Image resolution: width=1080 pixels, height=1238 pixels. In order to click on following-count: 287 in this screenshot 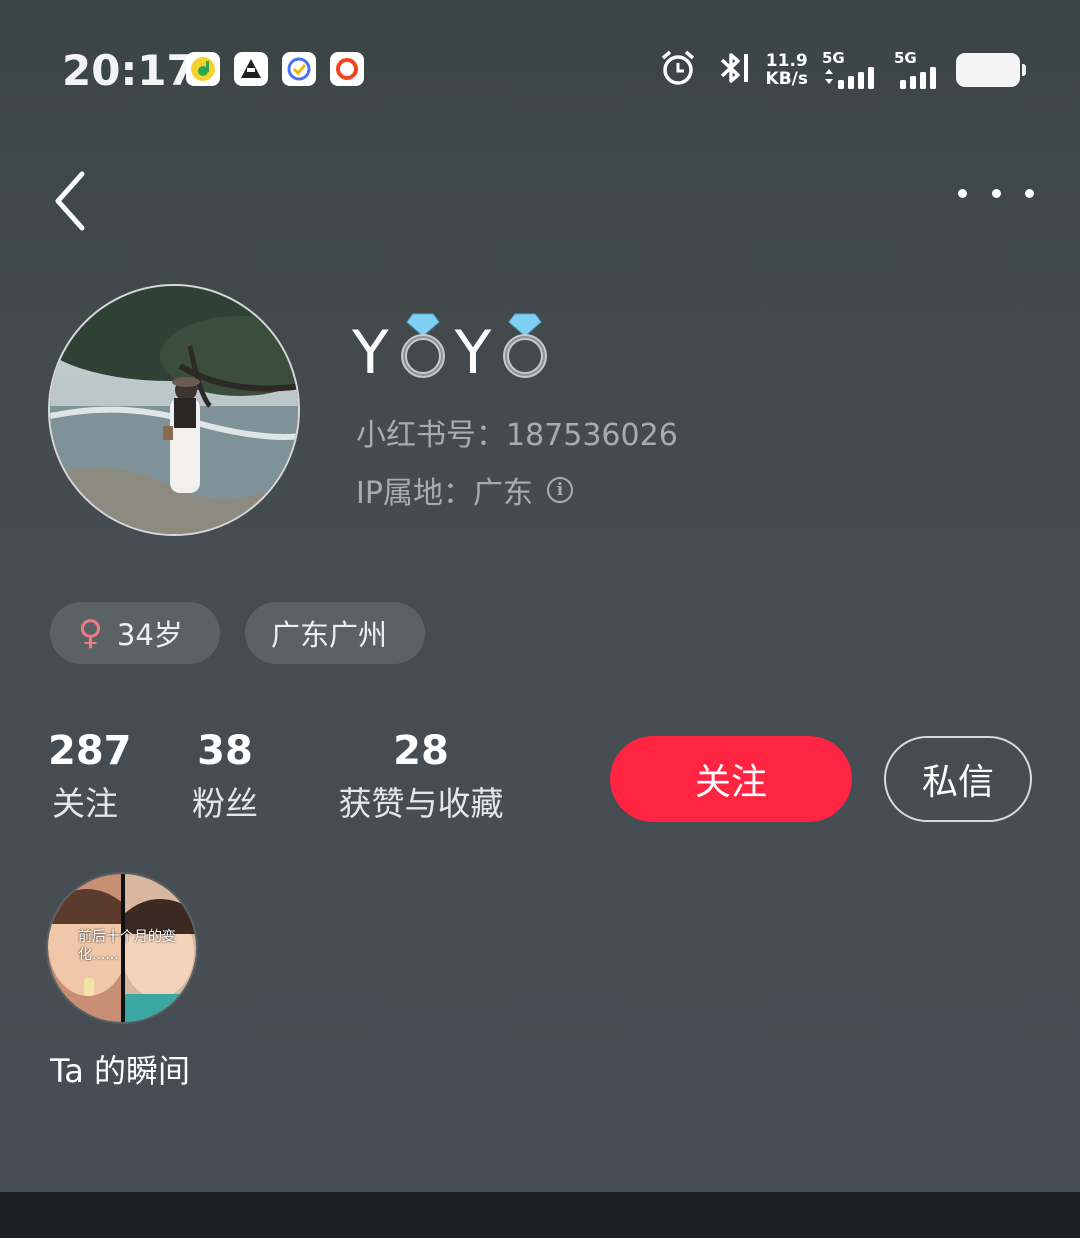, I will do `click(90, 751)`.